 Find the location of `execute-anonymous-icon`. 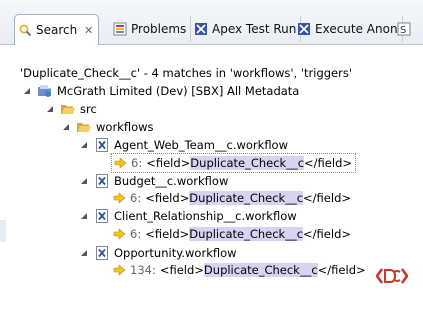

execute-anonymous-icon is located at coordinates (304, 29).